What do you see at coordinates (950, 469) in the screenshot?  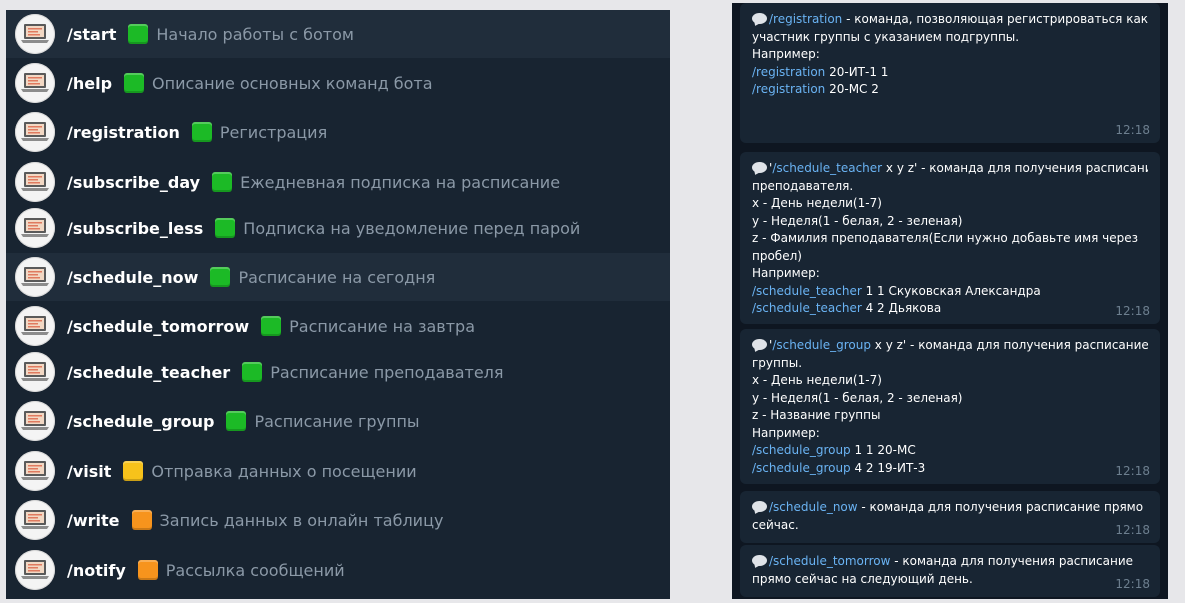 I see `message-line: /schedule_group 4 2 19-ИТ-3` at bounding box center [950, 469].